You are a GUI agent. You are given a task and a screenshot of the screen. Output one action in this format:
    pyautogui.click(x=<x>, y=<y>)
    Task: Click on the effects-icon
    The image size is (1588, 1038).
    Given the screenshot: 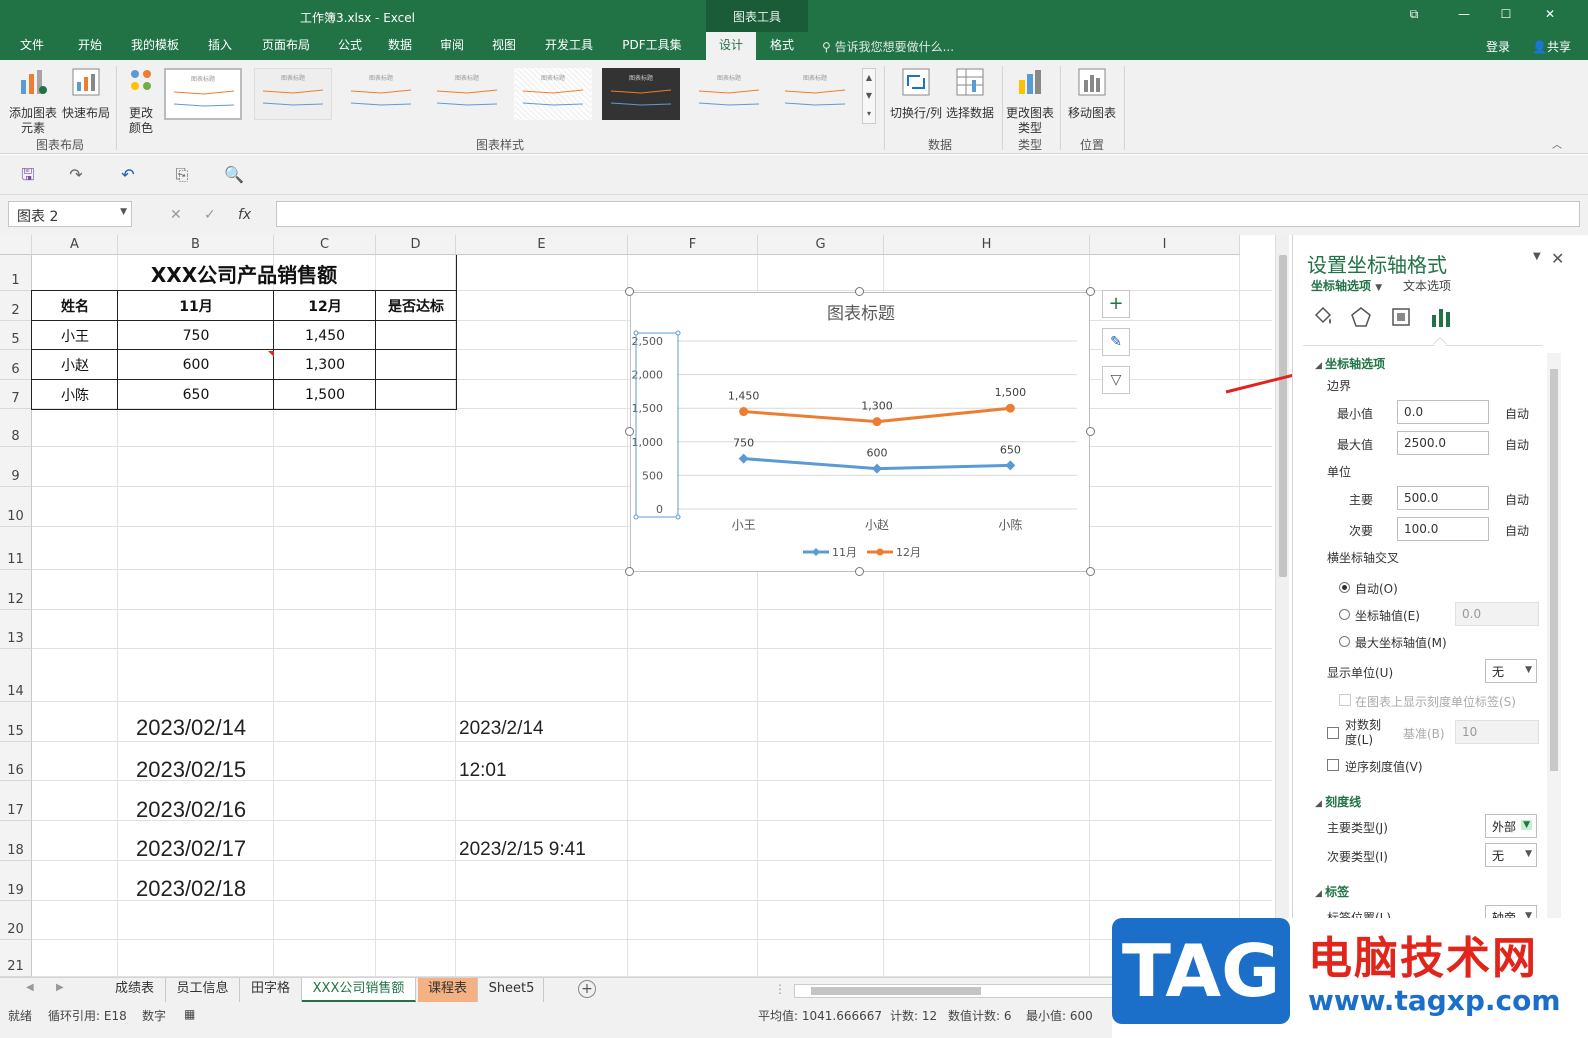 What is the action you would take?
    pyautogui.click(x=1361, y=317)
    